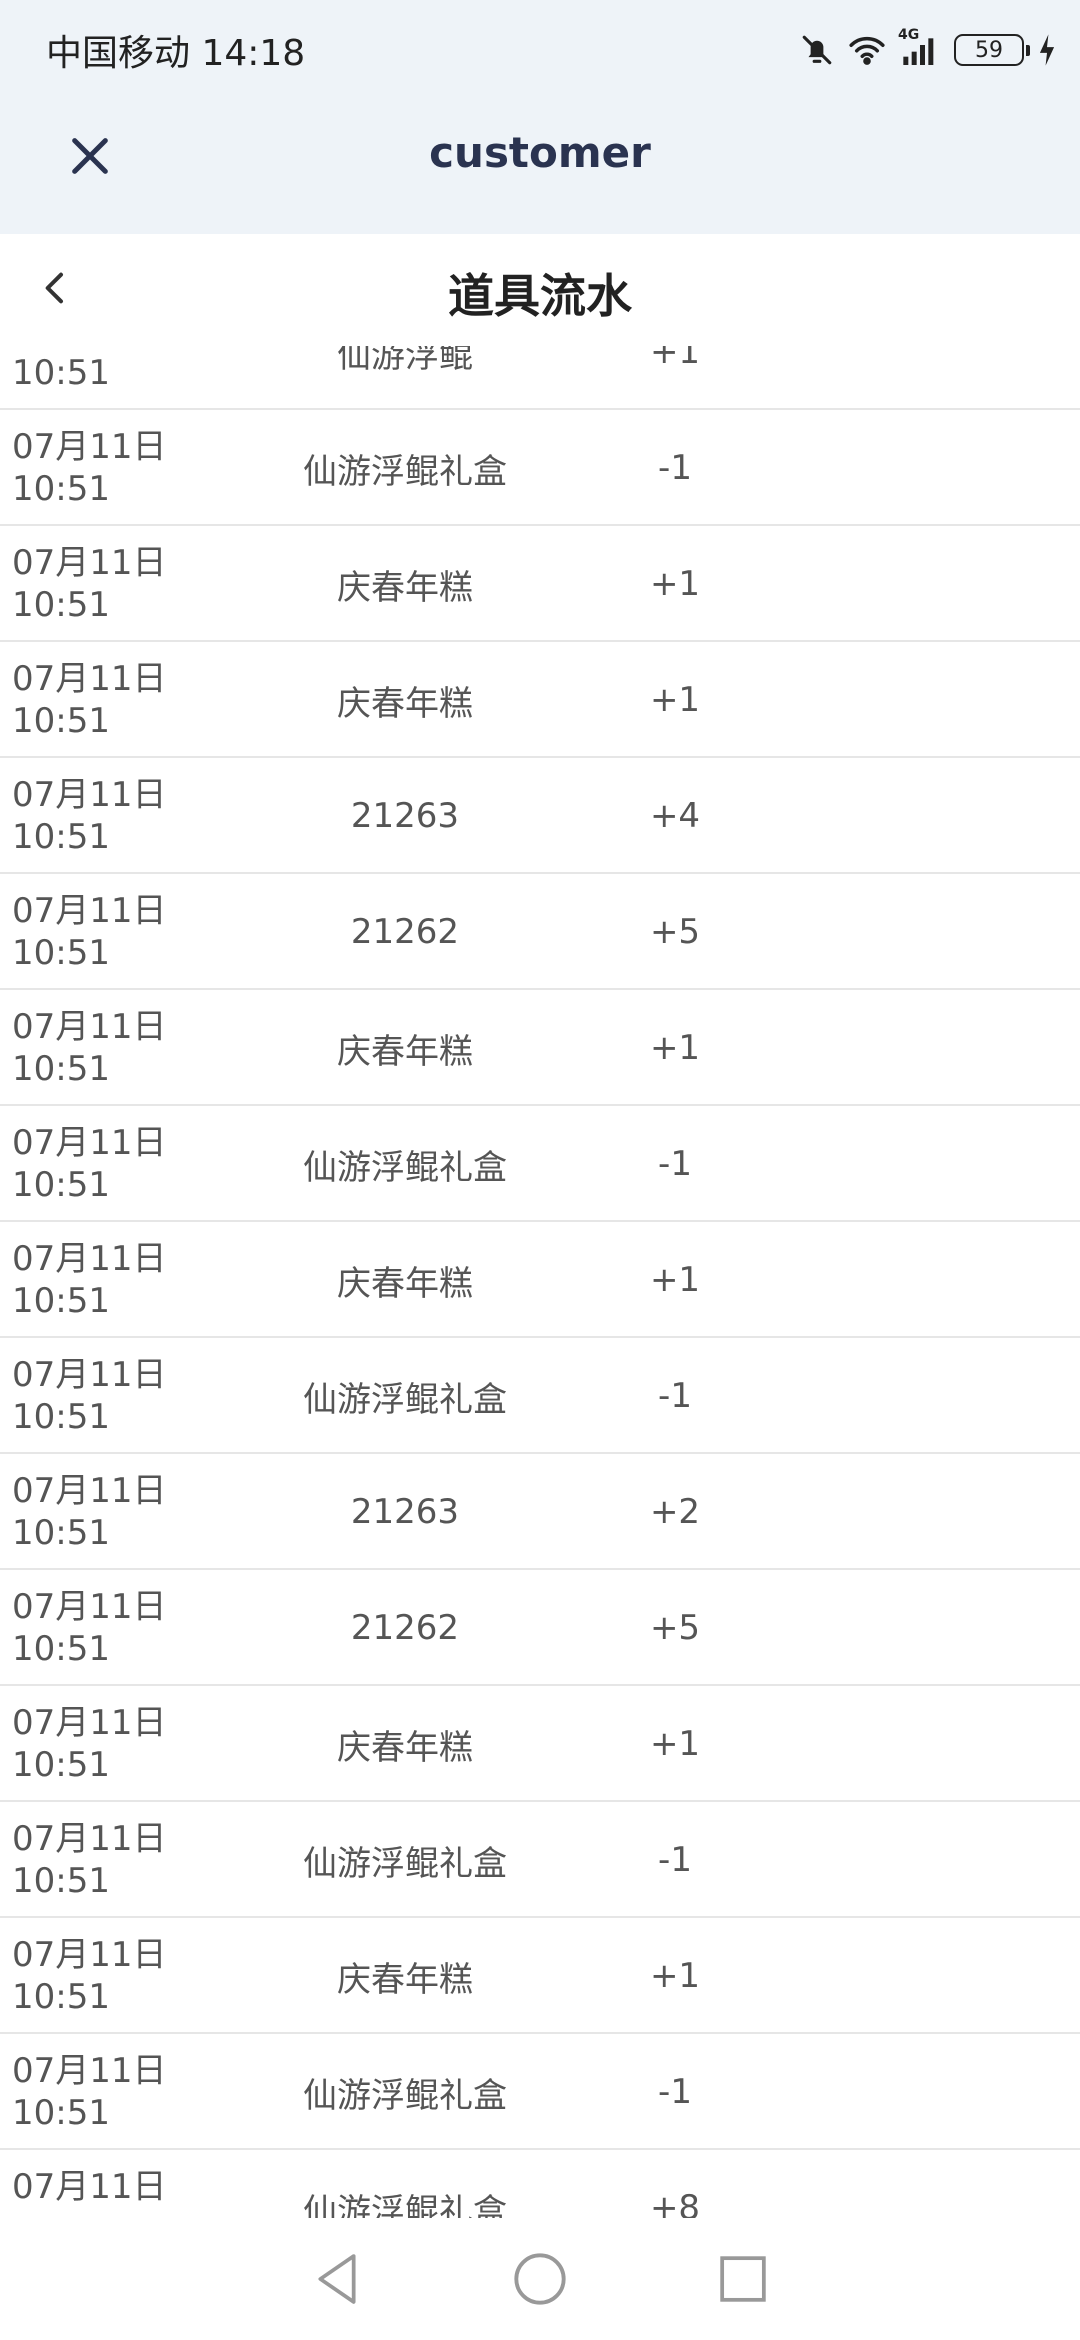 The image size is (1080, 2340). What do you see at coordinates (675, 816) in the screenshot?
I see `row-quantity-change: +4` at bounding box center [675, 816].